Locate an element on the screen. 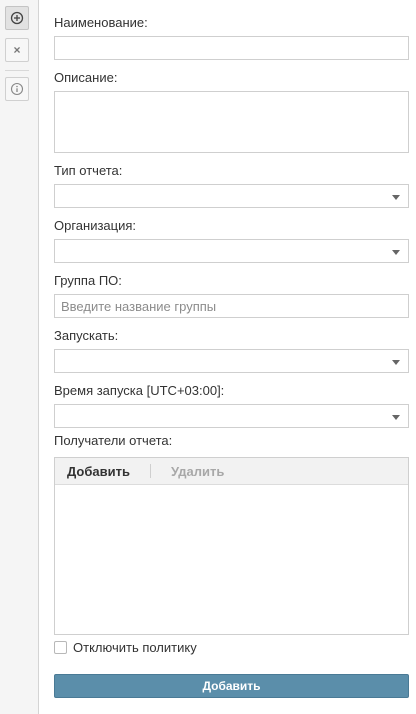 Image resolution: width=416 pixels, height=714 pixels. circle-plus-icon-svg is located at coordinates (17, 18).